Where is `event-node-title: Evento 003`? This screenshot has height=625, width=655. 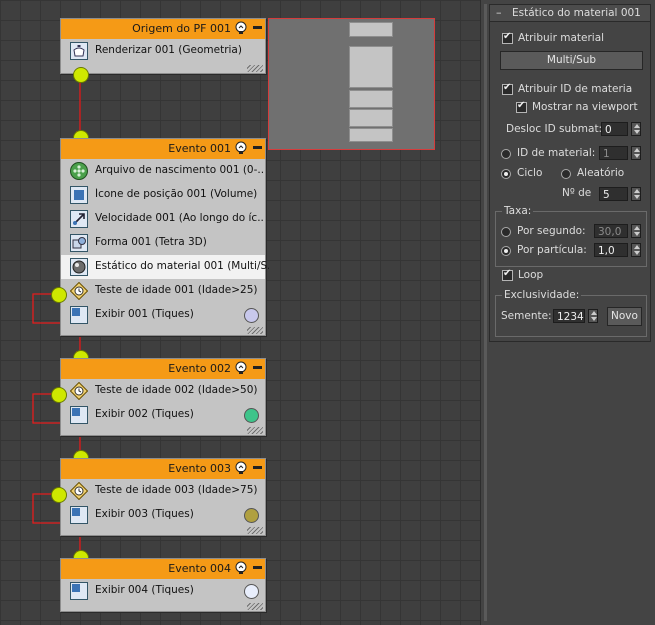
event-node-title: Evento 003 is located at coordinates (199, 468).